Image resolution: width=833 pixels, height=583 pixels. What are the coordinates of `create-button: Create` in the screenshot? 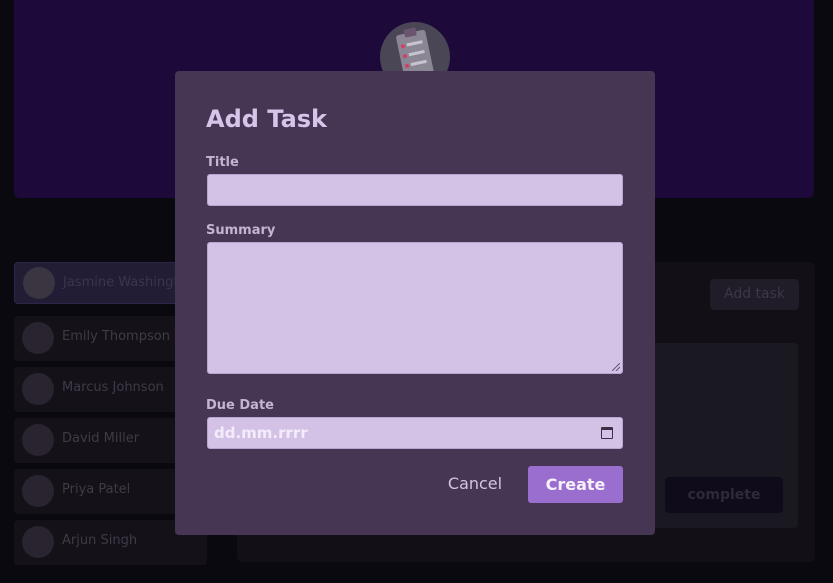 It's located at (575, 484).